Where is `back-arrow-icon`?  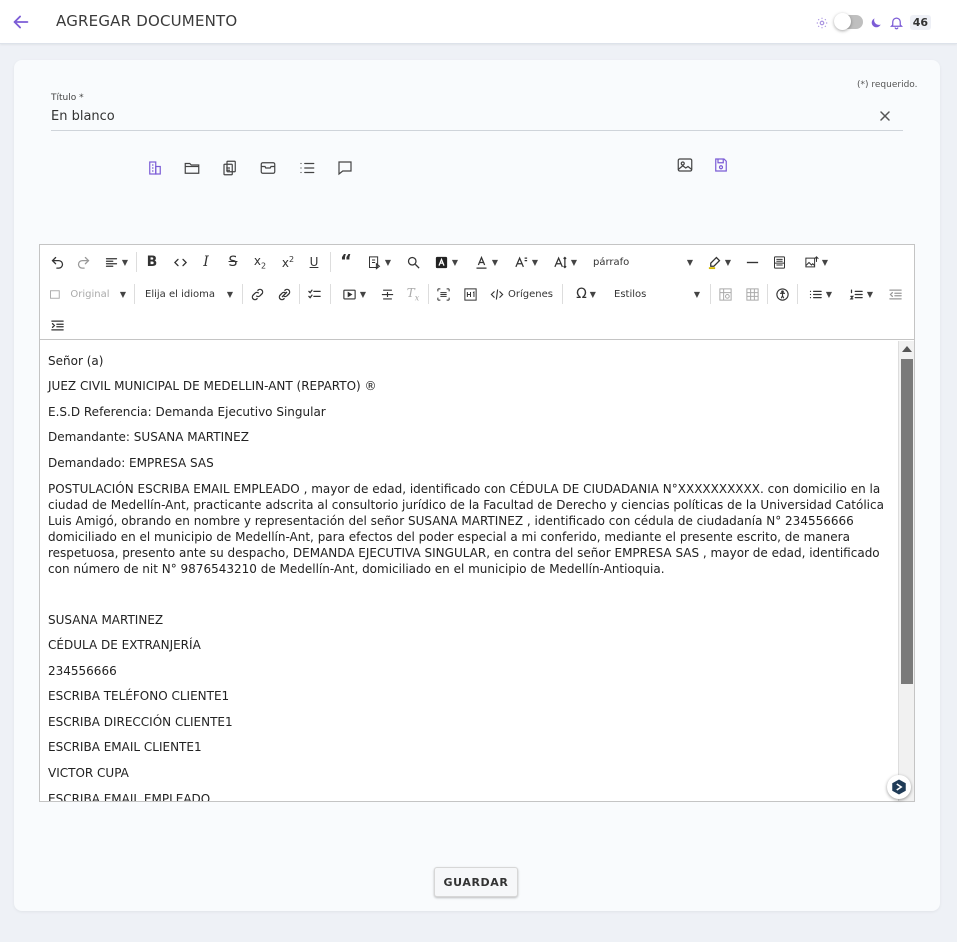 back-arrow-icon is located at coordinates (21, 22).